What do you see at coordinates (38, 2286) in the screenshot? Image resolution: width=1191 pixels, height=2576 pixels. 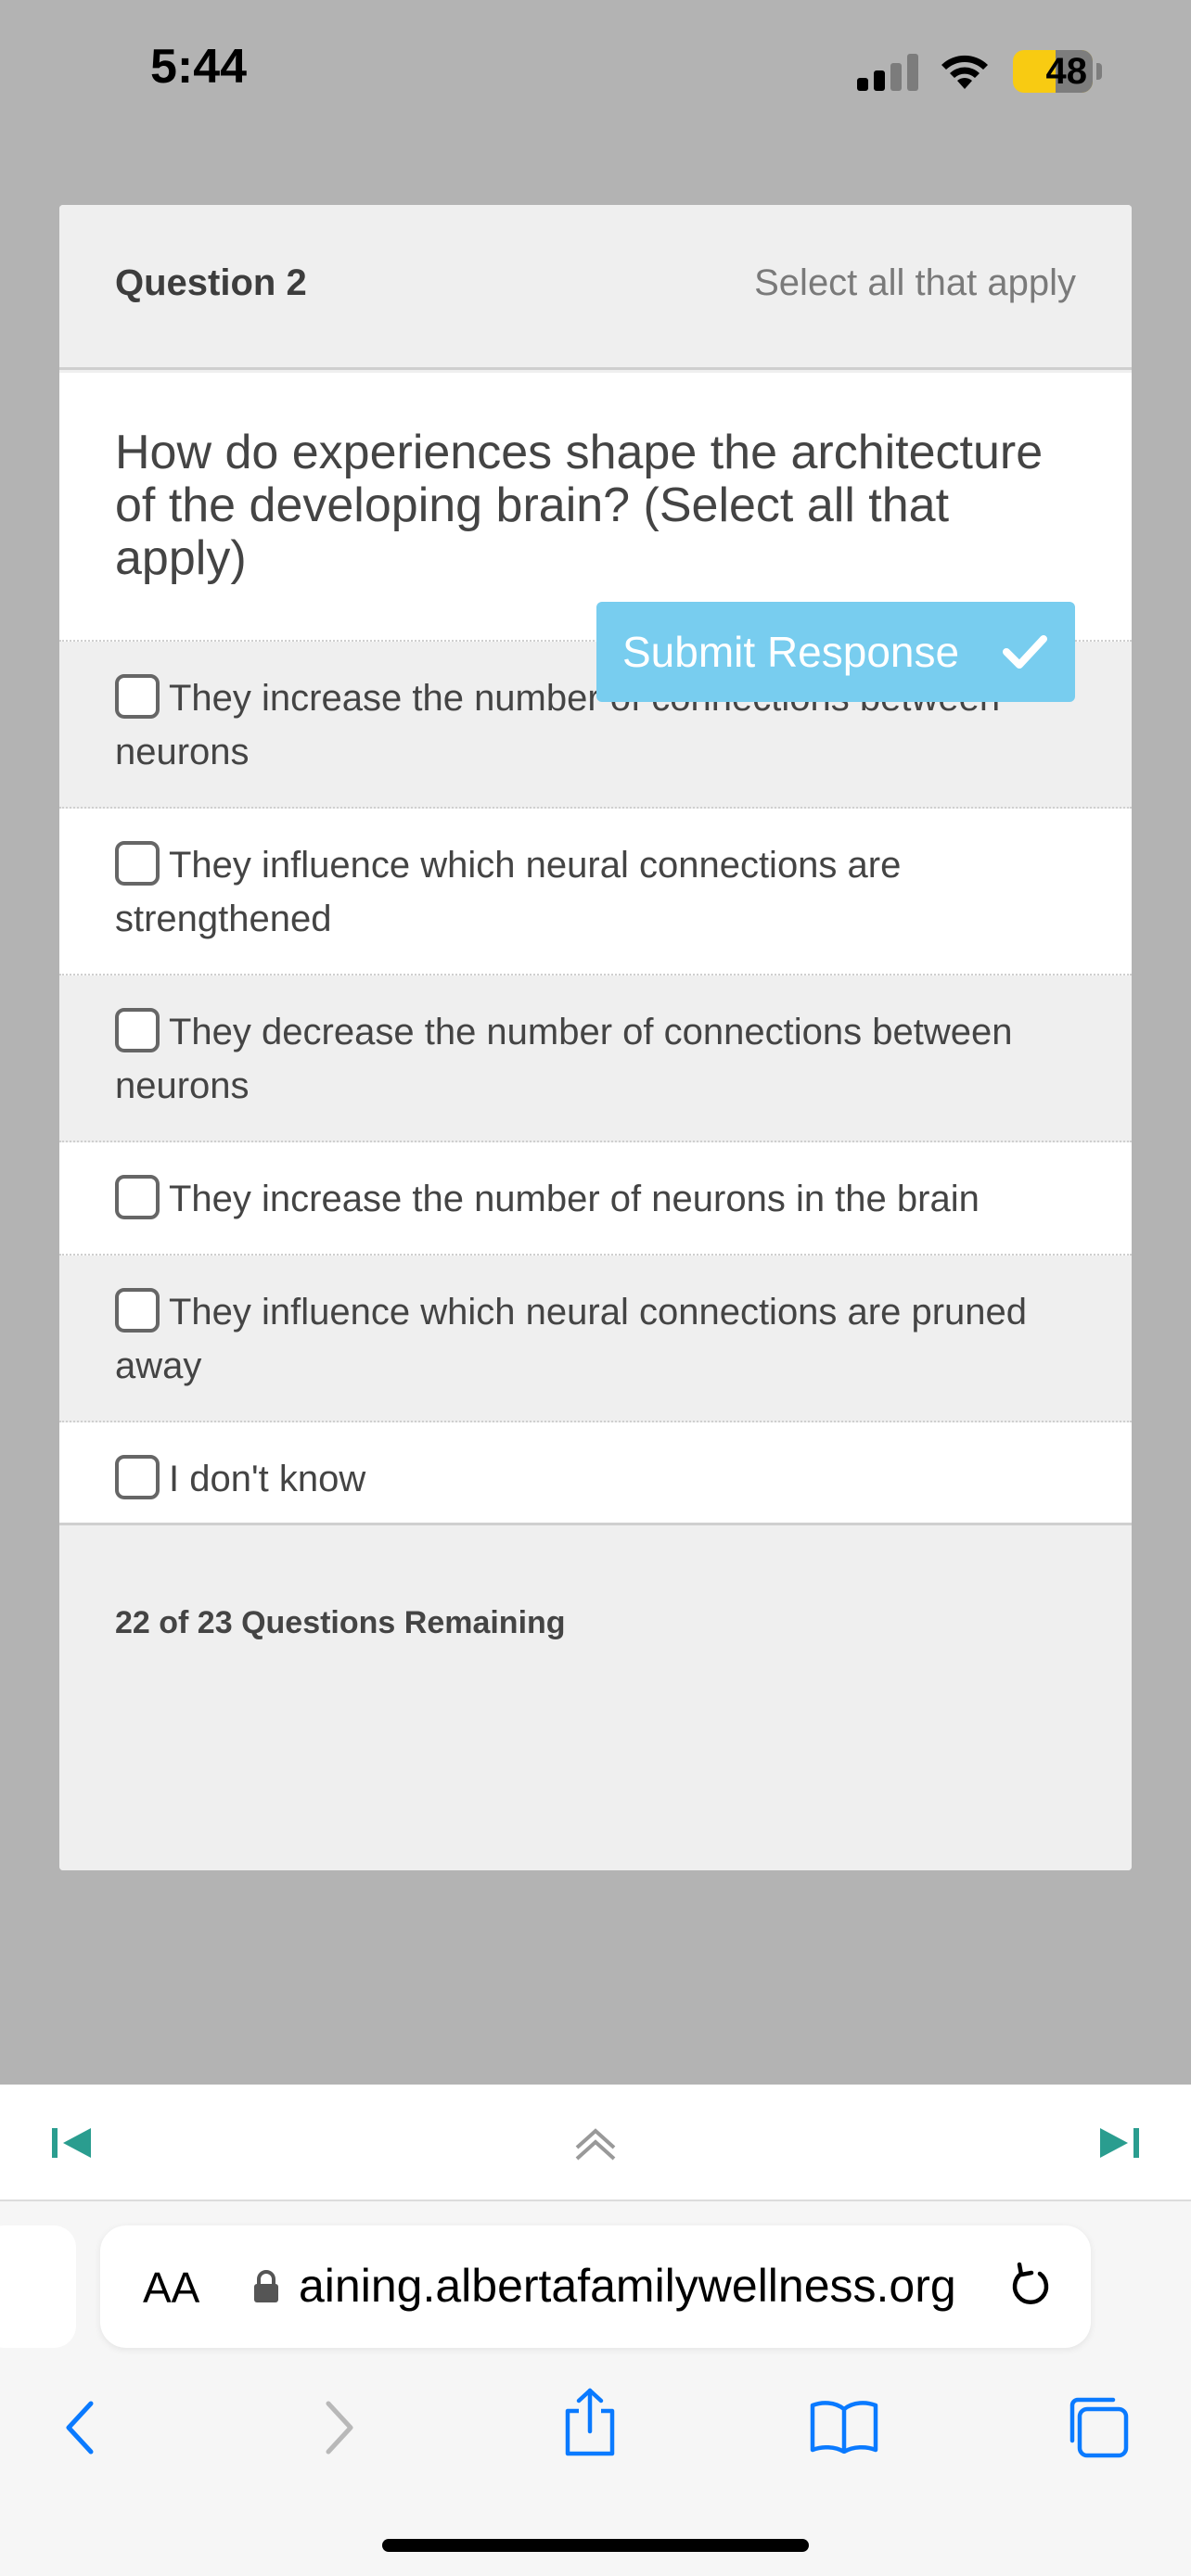 I see `previous-tab-peek` at bounding box center [38, 2286].